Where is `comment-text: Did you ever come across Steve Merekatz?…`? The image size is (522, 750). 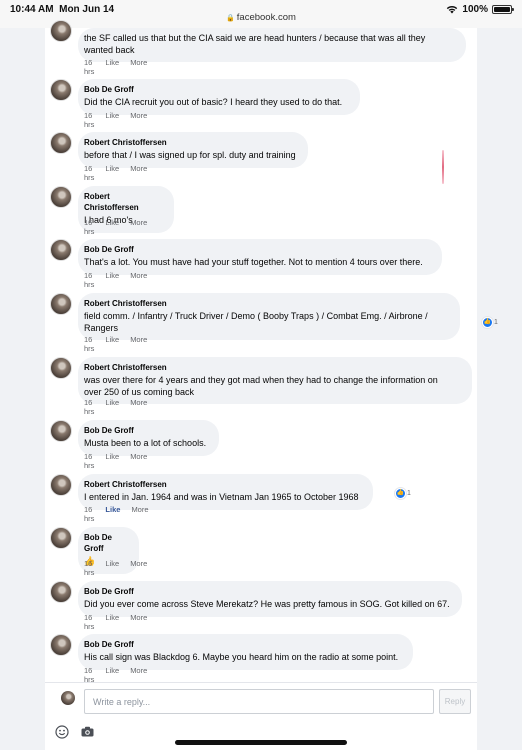
comment-text: Did you ever come across Steve Merekatz?… is located at coordinates (267, 604).